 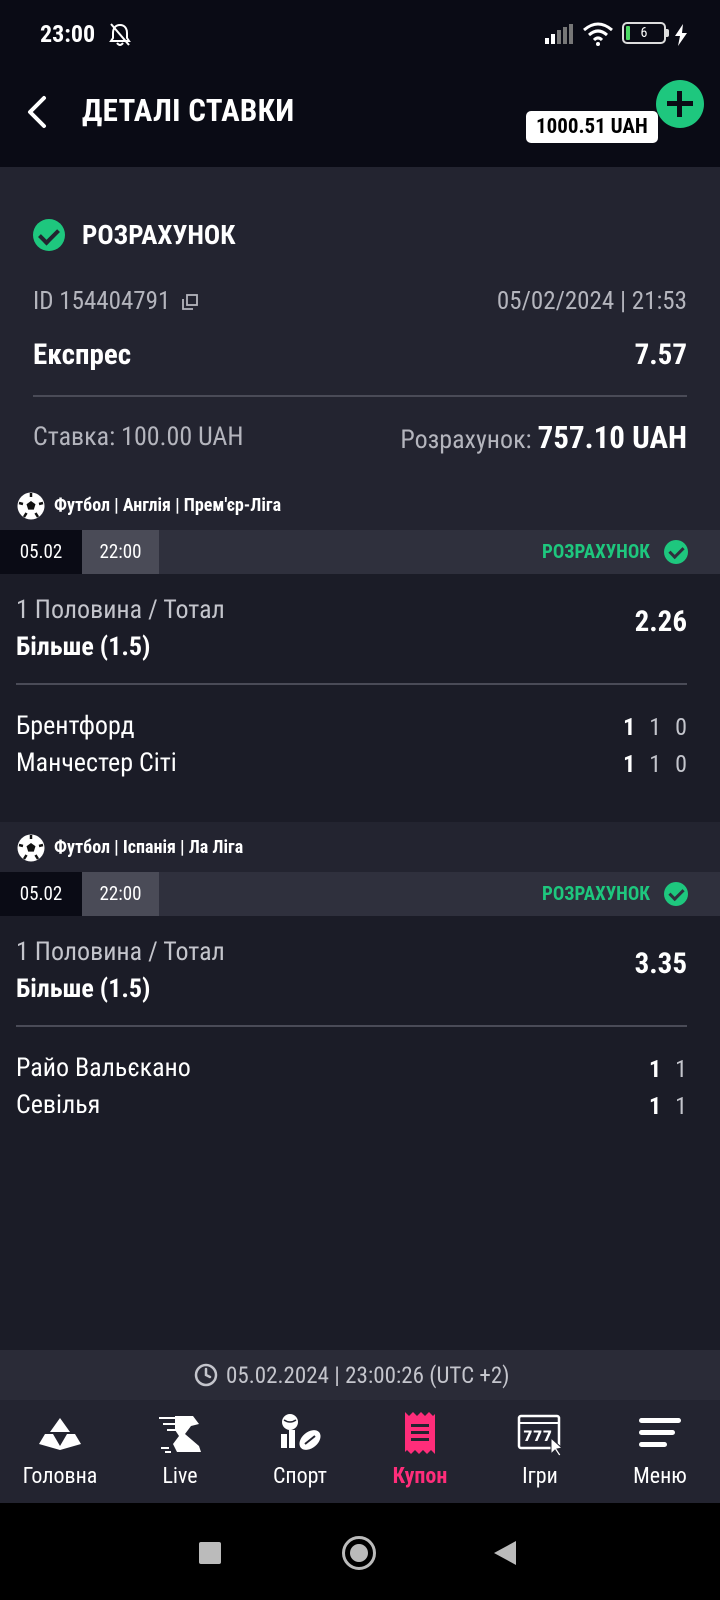 I want to click on status-bar: 23:00 6, so click(x=360, y=35).